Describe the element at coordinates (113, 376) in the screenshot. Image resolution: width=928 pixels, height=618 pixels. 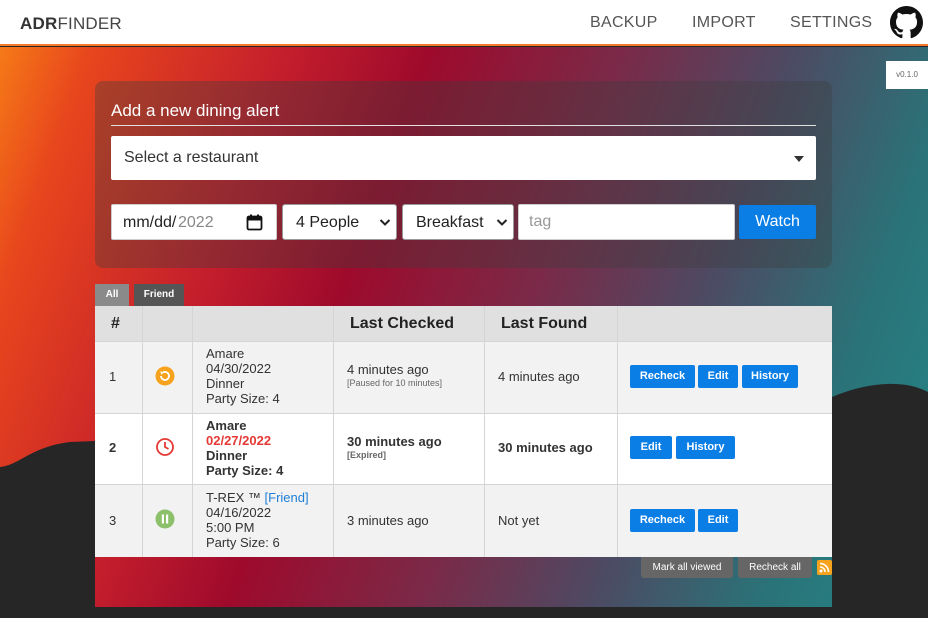
I see `row-index: 1` at that location.